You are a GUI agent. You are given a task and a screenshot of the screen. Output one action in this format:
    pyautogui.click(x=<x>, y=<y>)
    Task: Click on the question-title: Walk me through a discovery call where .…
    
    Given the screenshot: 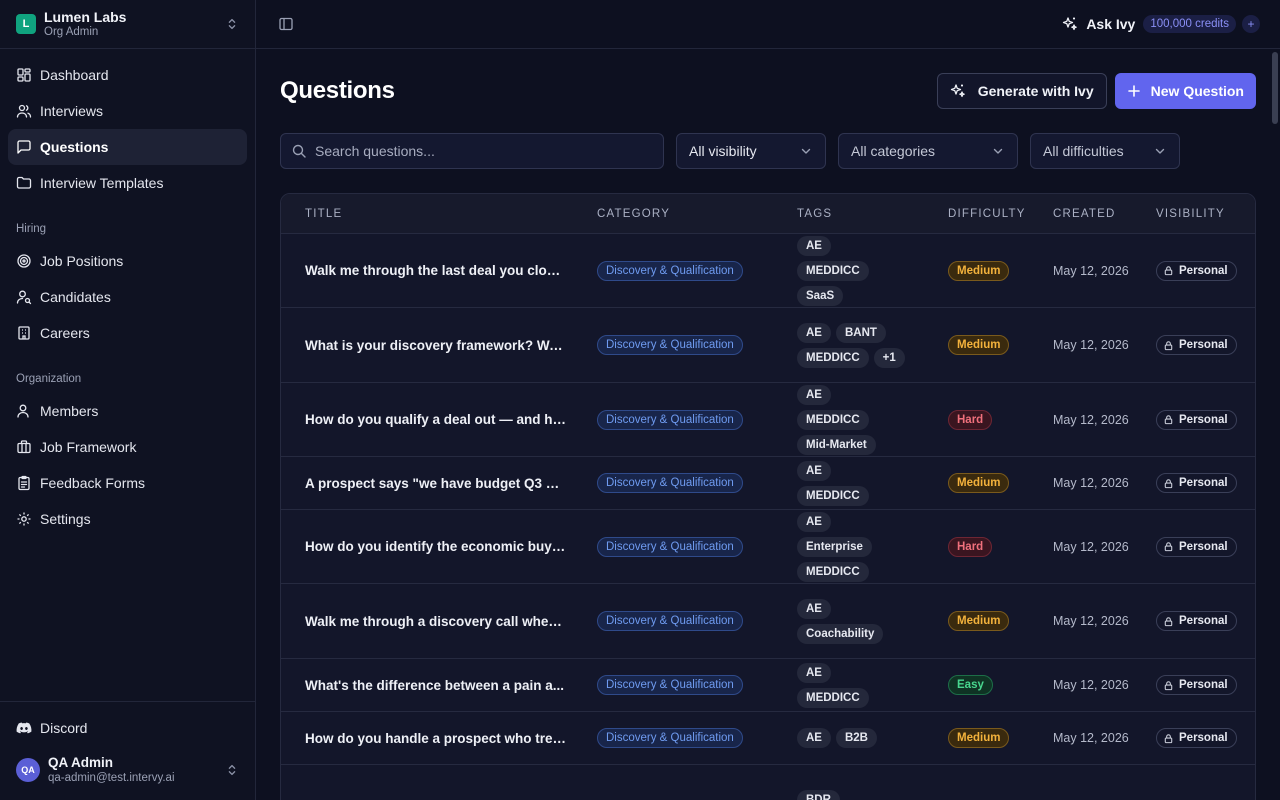 What is the action you would take?
    pyautogui.click(x=439, y=621)
    